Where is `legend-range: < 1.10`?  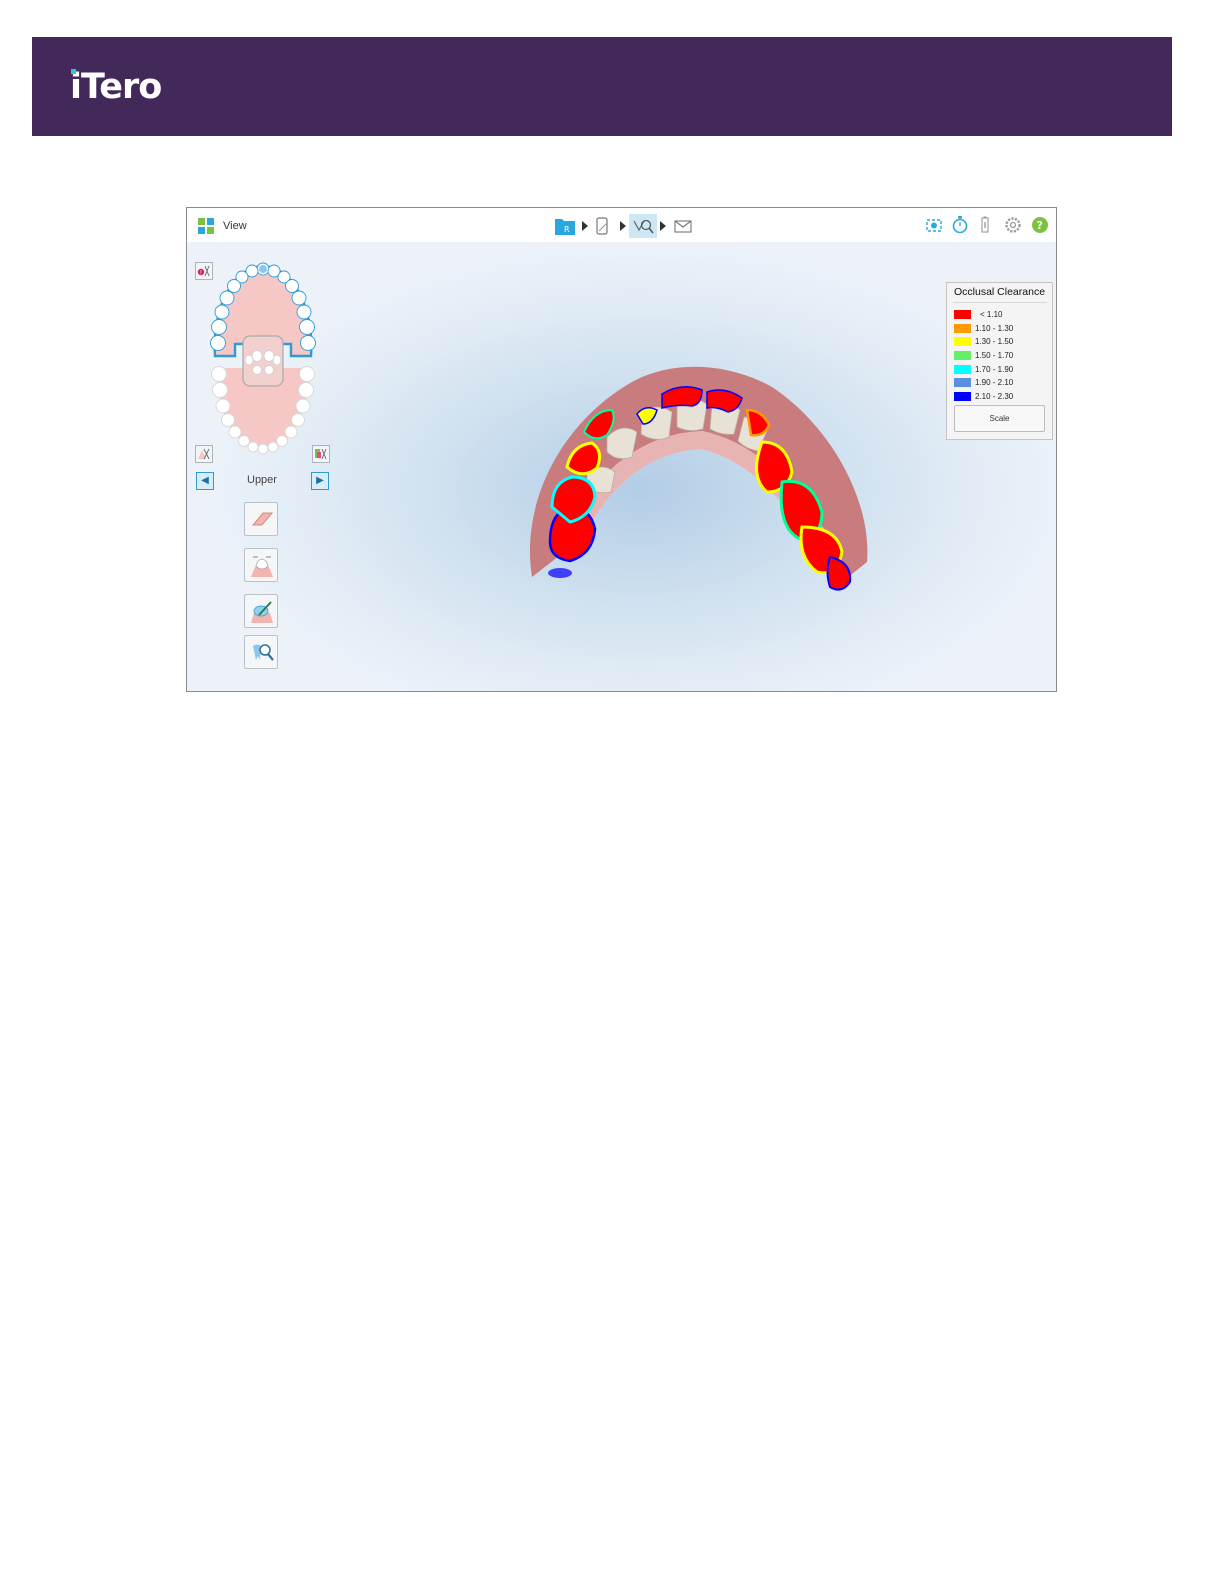 legend-range: < 1.10 is located at coordinates (991, 315).